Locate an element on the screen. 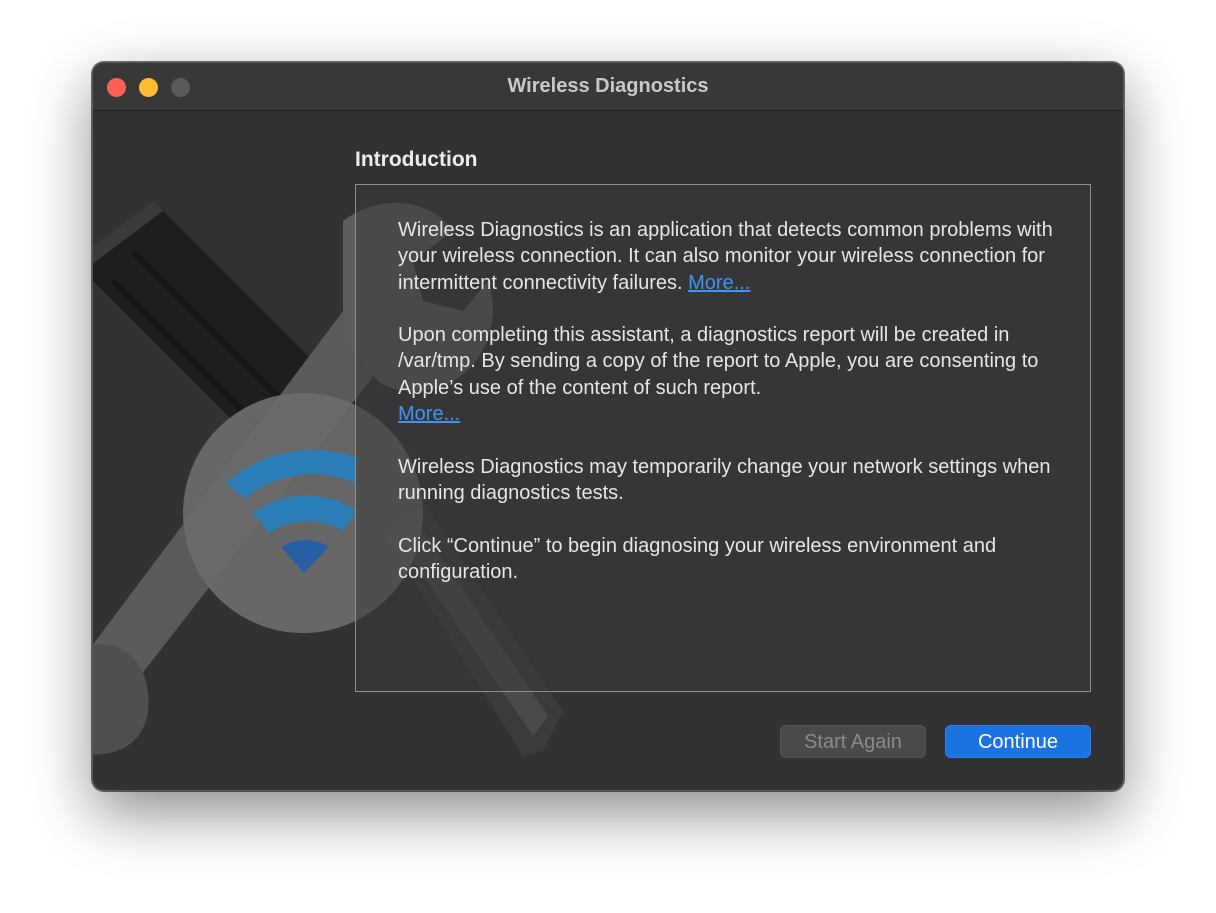  title-bar: Wireless Diagnostics is located at coordinates (608, 87).